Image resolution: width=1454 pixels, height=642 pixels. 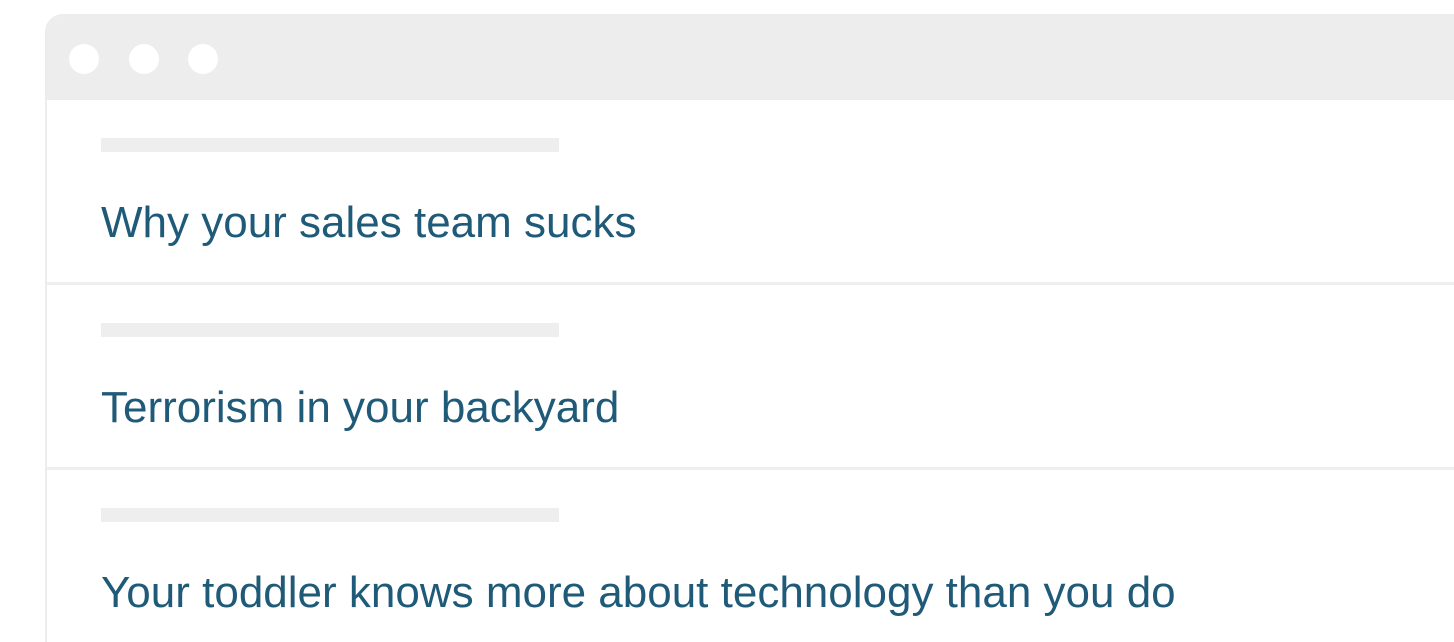 I want to click on window-maximize-dot, so click(x=203, y=59).